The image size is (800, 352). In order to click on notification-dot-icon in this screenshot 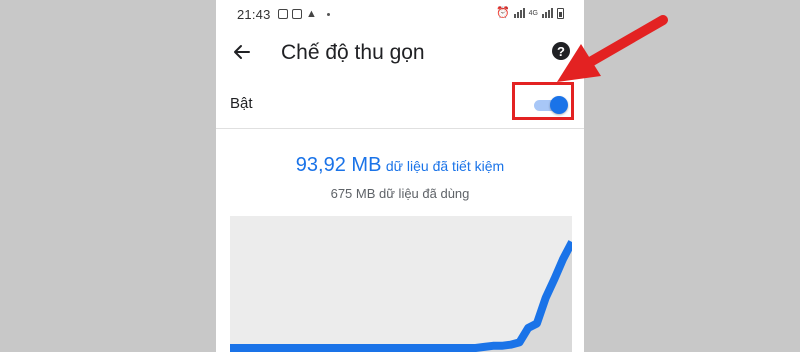, I will do `click(328, 14)`.